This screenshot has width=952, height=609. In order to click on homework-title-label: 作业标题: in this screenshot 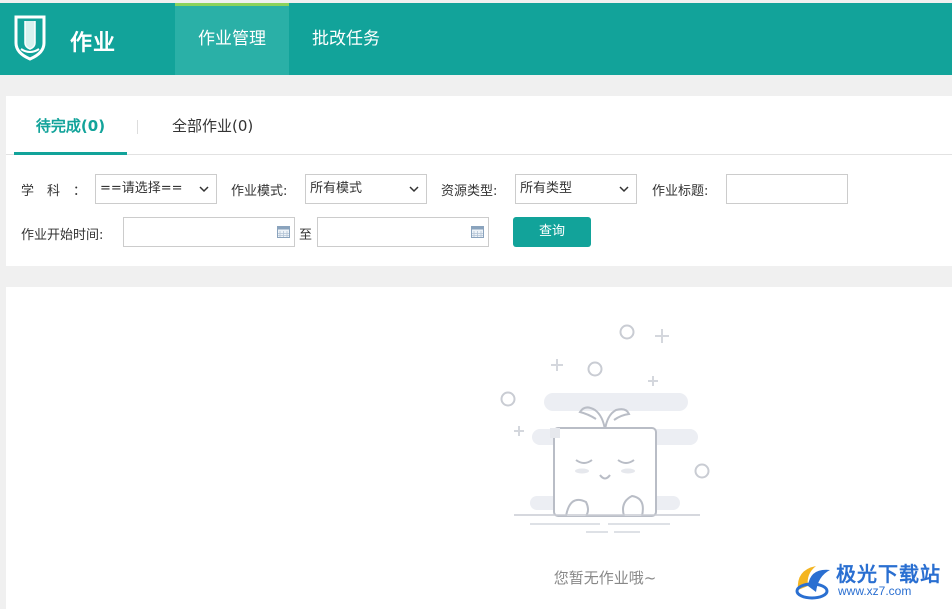, I will do `click(680, 191)`.